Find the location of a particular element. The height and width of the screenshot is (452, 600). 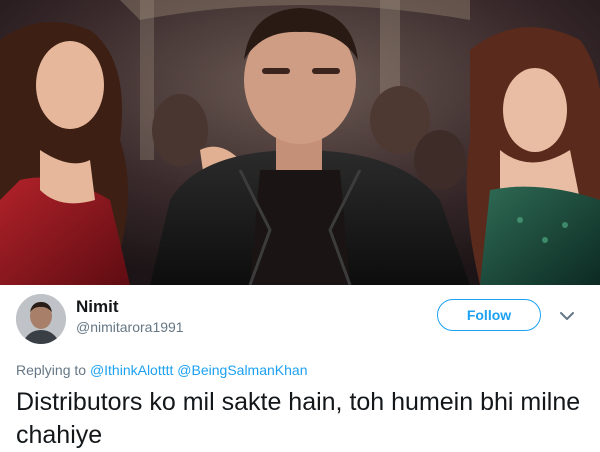

avatar is located at coordinates (41, 319).